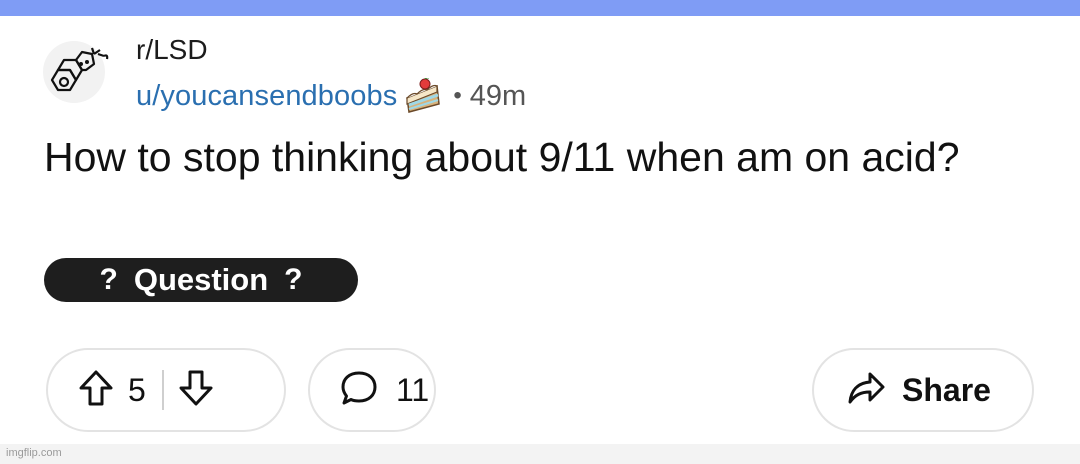  Describe the element at coordinates (162, 390) in the screenshot. I see `vote-divider` at that location.